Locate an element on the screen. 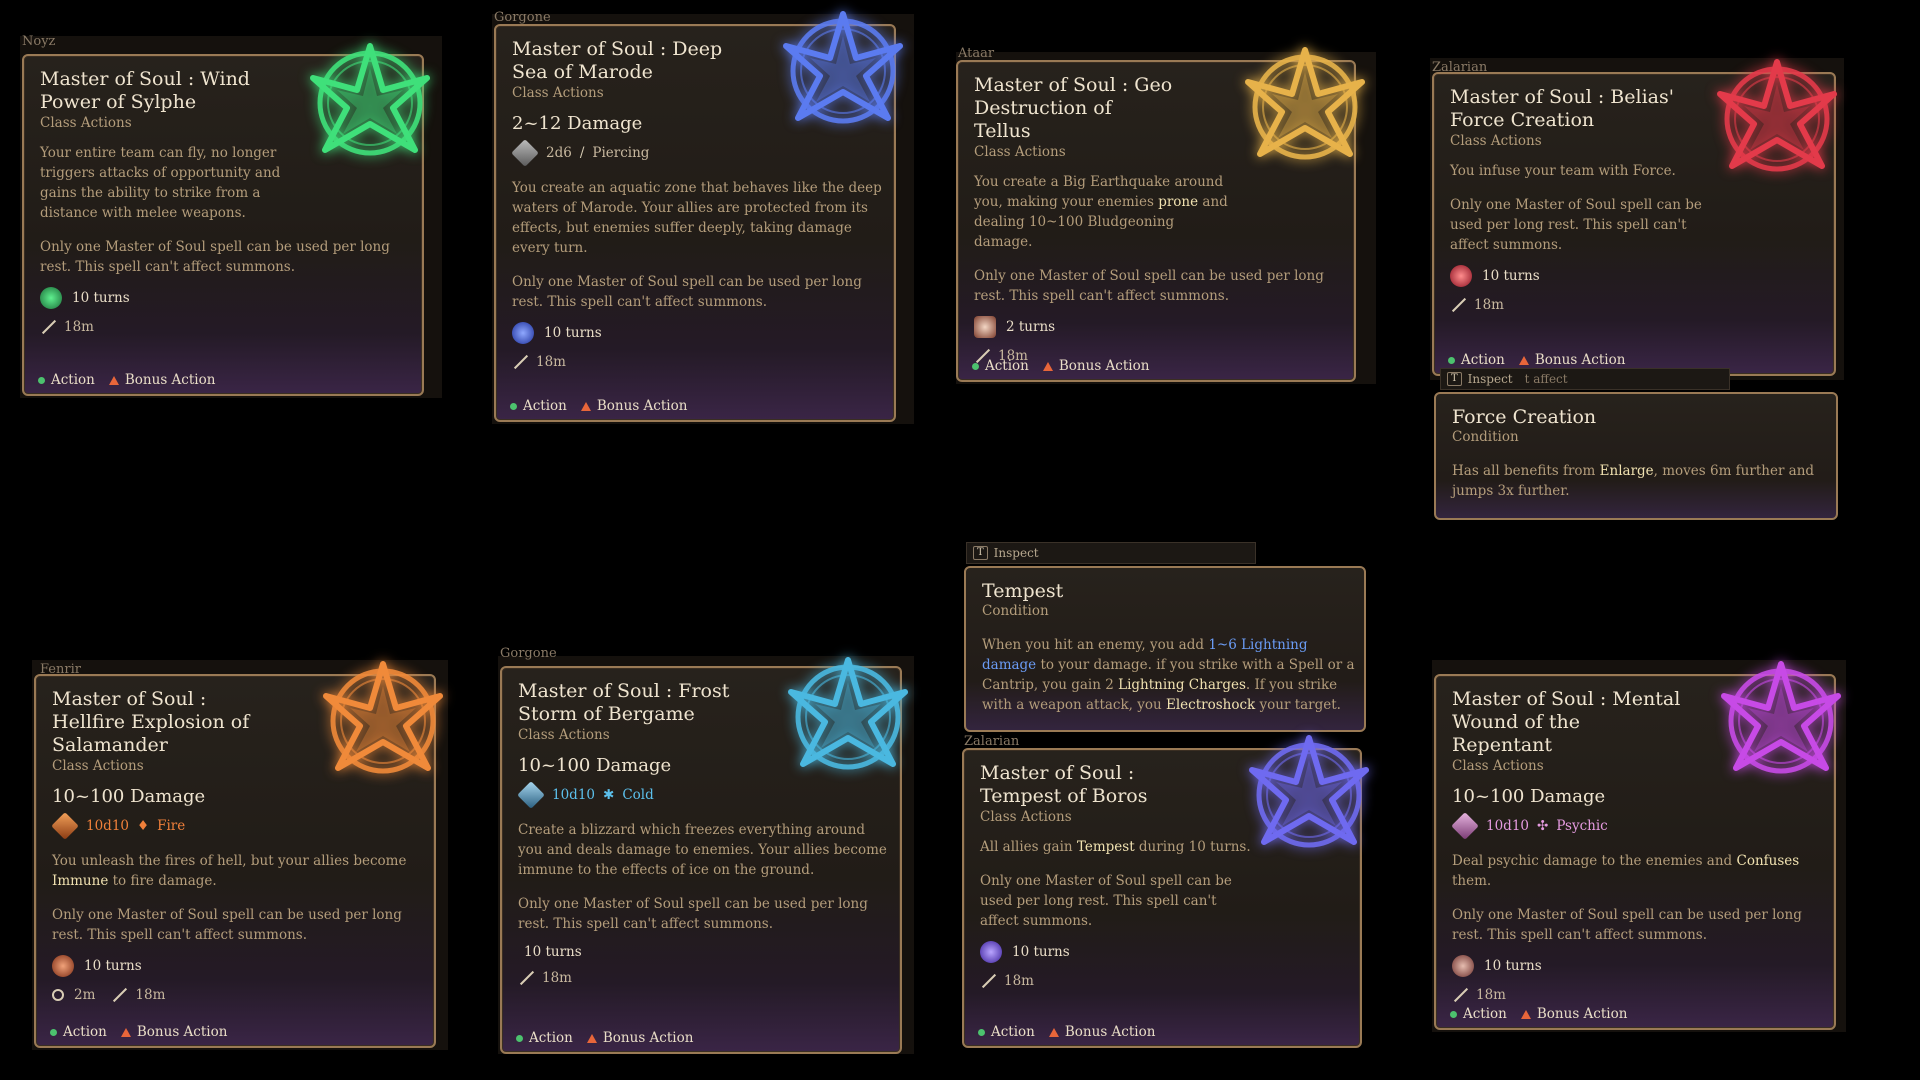 This screenshot has width=1920, height=1080. damage-type: Cold is located at coordinates (638, 795).